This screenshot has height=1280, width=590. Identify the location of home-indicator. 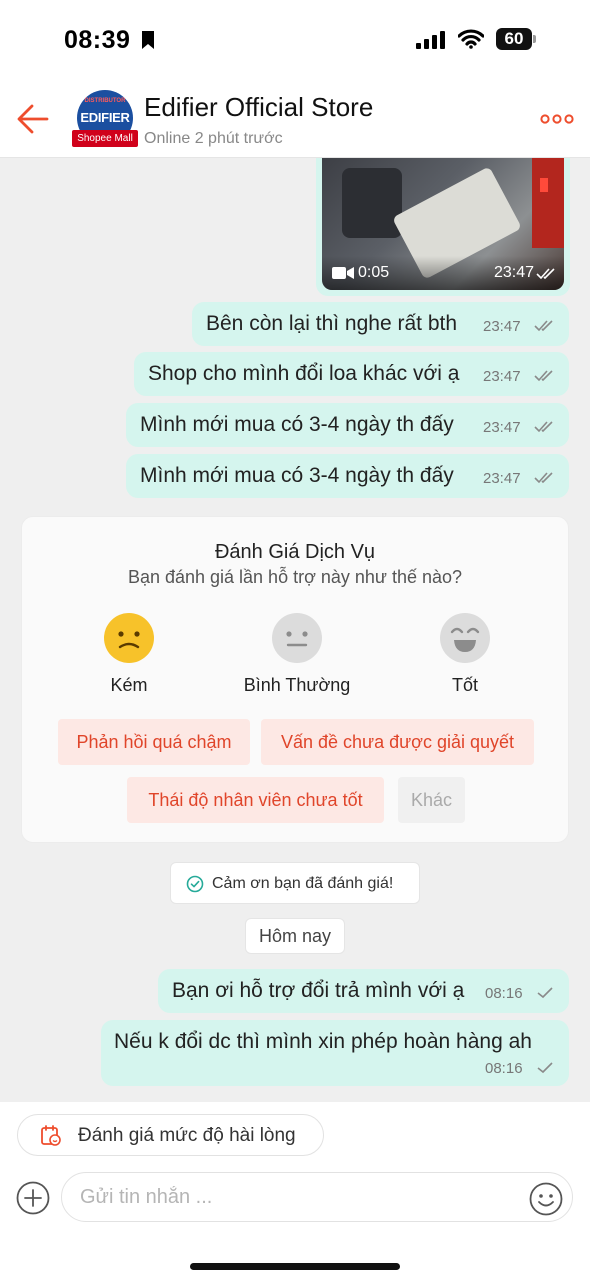
(295, 1266).